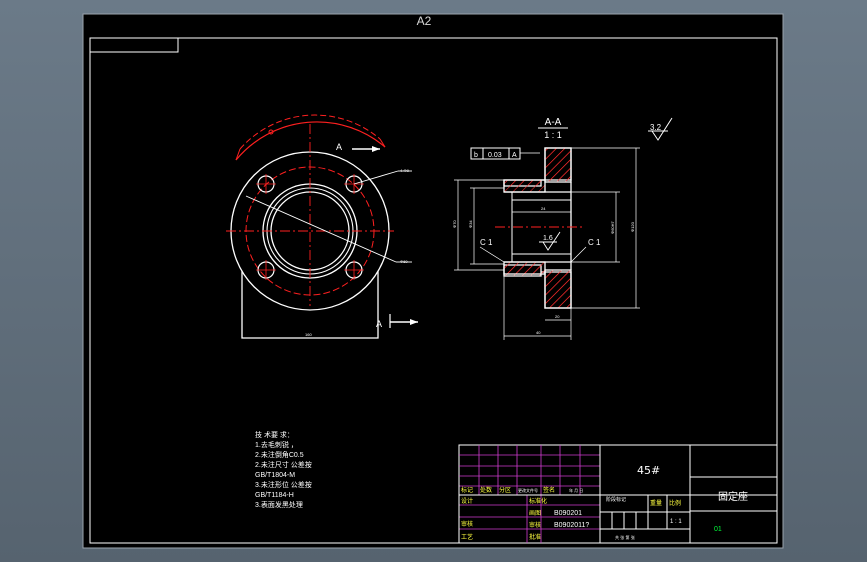  What do you see at coordinates (283, 464) in the screenshot?
I see `tech-note-line-3: 2.未注尺寸 公差按` at bounding box center [283, 464].